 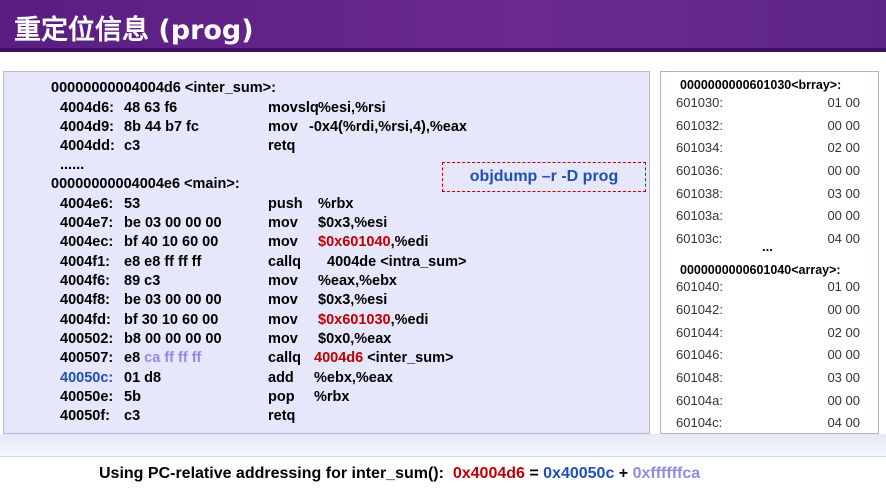 What do you see at coordinates (397, 262) in the screenshot?
I see `operands: 4004de <intra_sum>` at bounding box center [397, 262].